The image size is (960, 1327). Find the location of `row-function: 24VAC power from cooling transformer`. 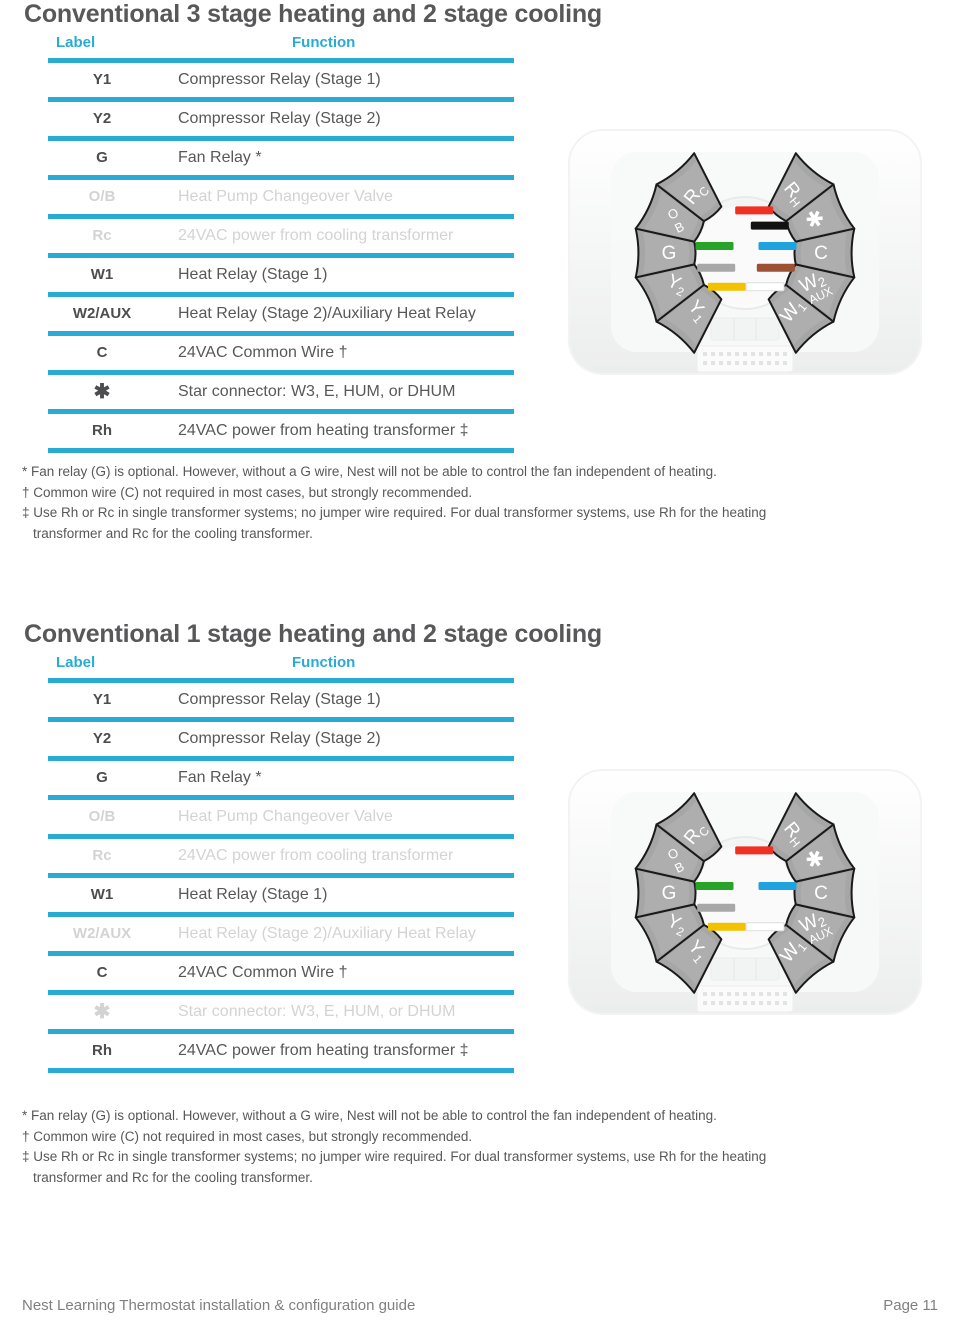

row-function: 24VAC power from cooling transformer is located at coordinates (316, 235).